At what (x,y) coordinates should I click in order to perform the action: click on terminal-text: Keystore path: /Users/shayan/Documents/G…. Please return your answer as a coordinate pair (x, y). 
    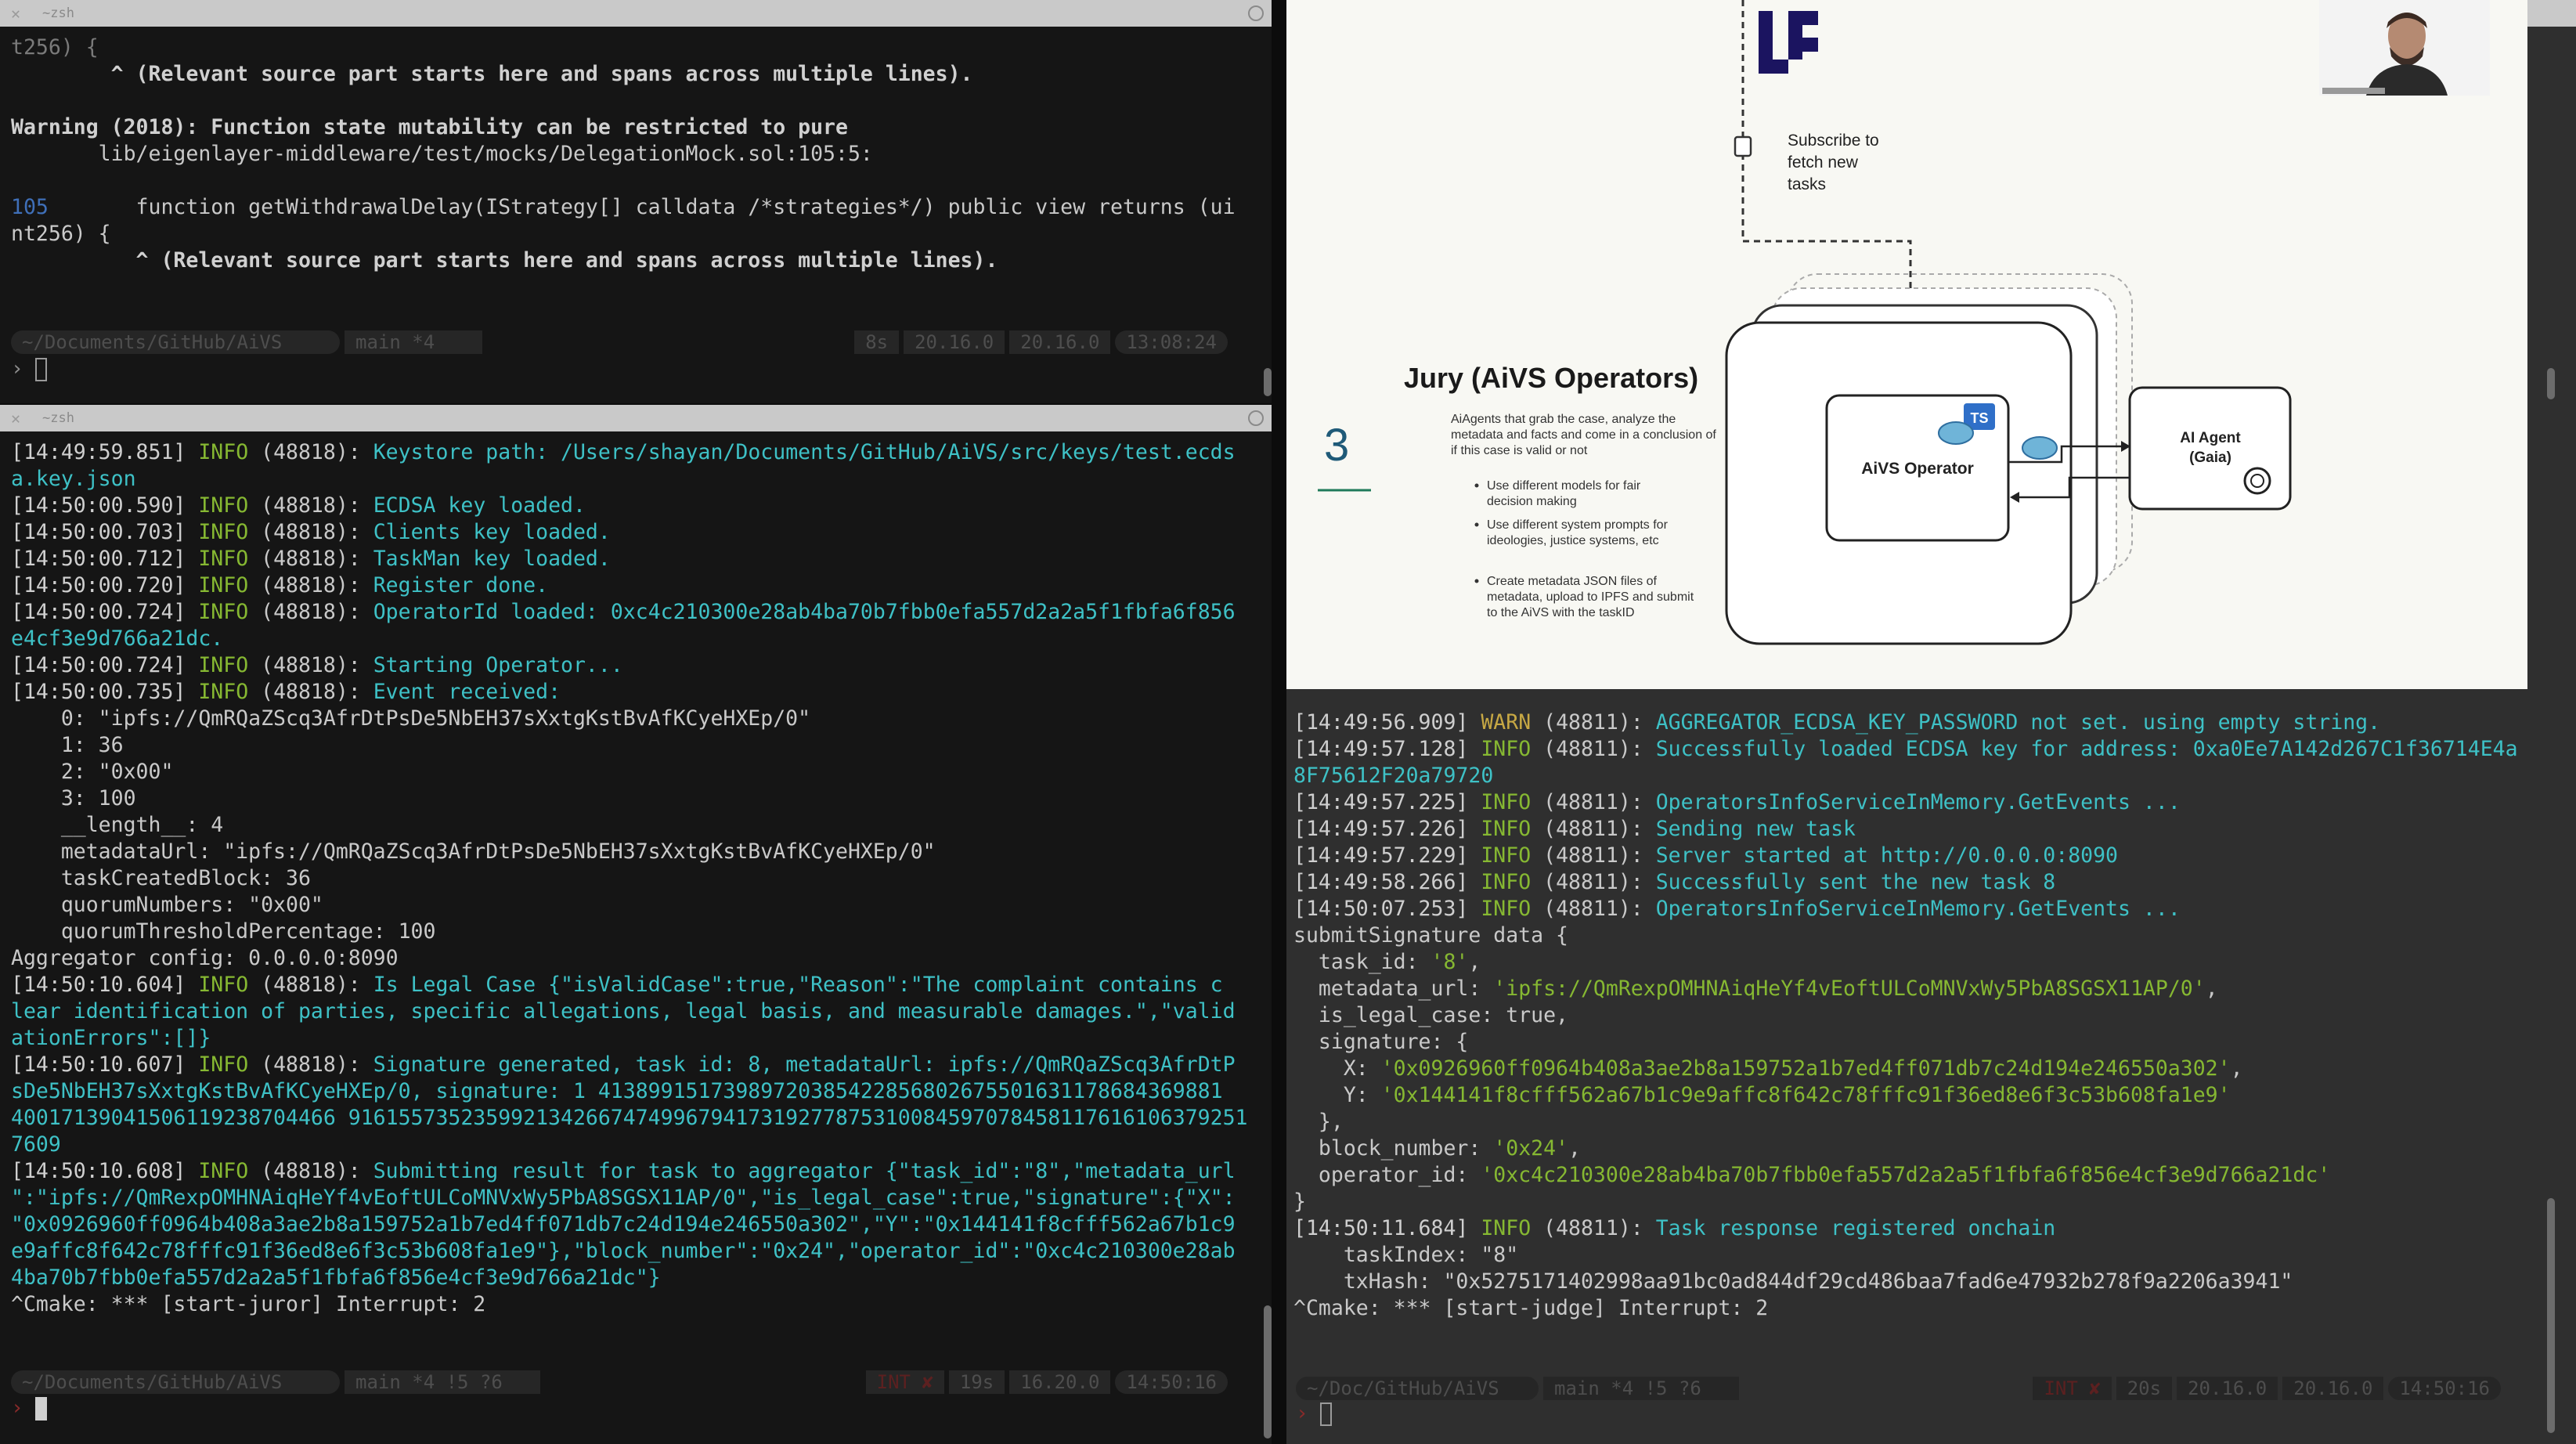
    Looking at the image, I should click on (804, 452).